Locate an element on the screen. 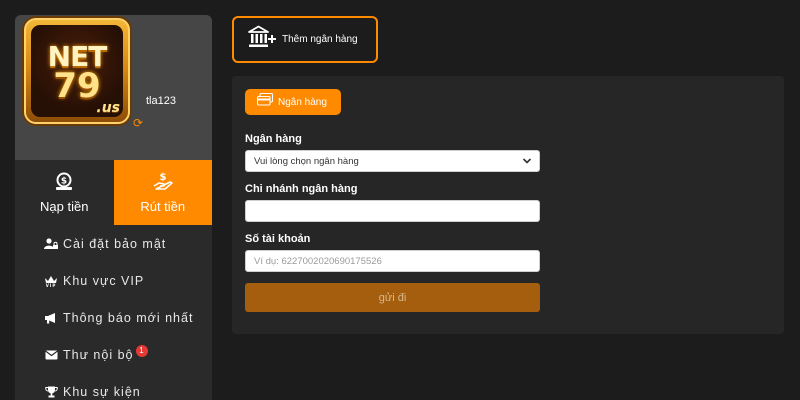  add-bank-button: Thêm ngân hàng is located at coordinates (305, 39).